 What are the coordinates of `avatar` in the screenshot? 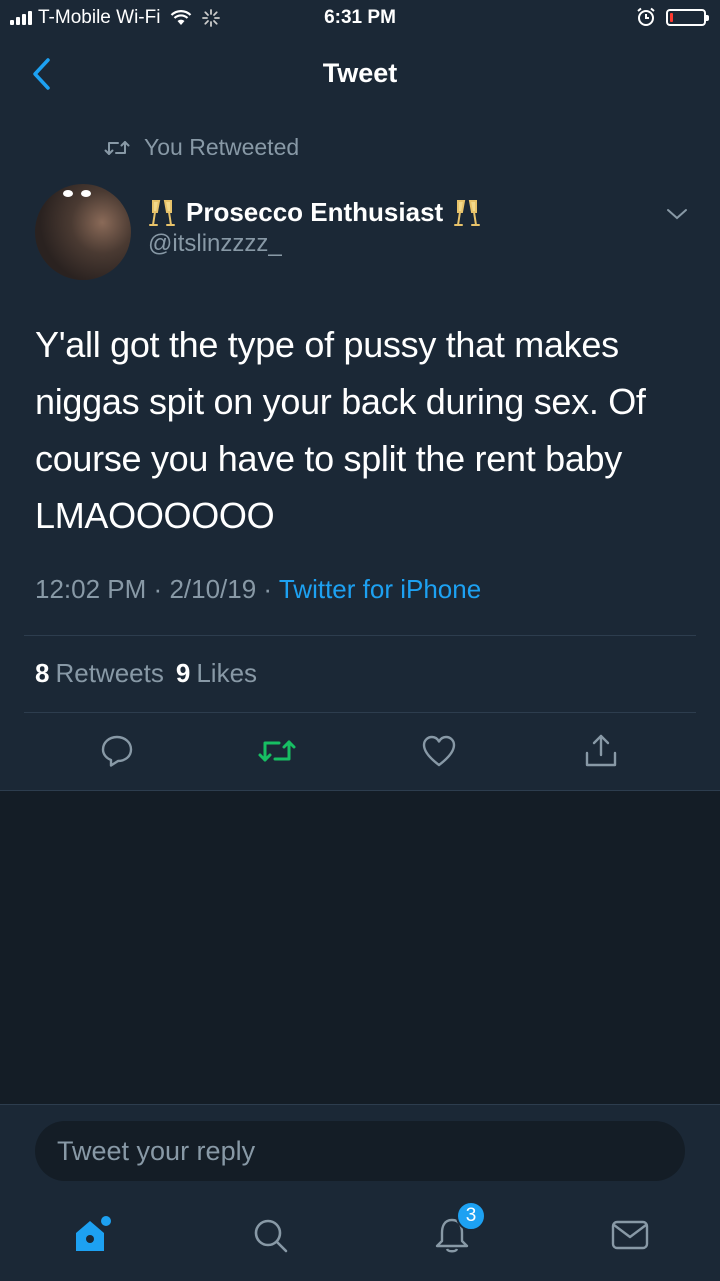 It's located at (83, 232).